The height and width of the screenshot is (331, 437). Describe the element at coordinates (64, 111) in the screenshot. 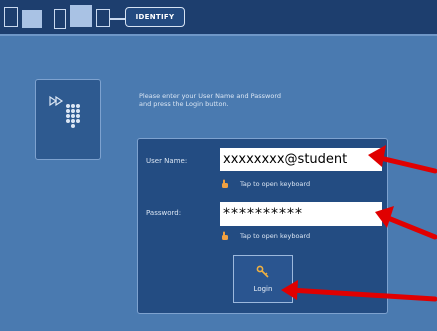

I see `keypad-icon` at that location.